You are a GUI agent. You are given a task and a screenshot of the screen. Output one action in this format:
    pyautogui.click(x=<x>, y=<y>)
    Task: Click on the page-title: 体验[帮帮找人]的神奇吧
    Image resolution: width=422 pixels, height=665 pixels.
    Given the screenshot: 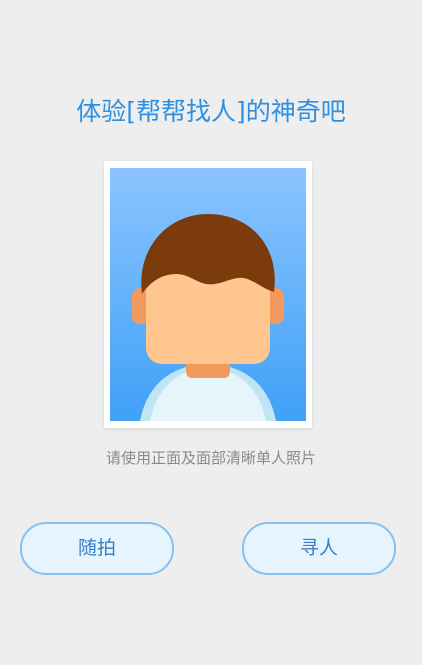 What is the action you would take?
    pyautogui.click(x=211, y=111)
    